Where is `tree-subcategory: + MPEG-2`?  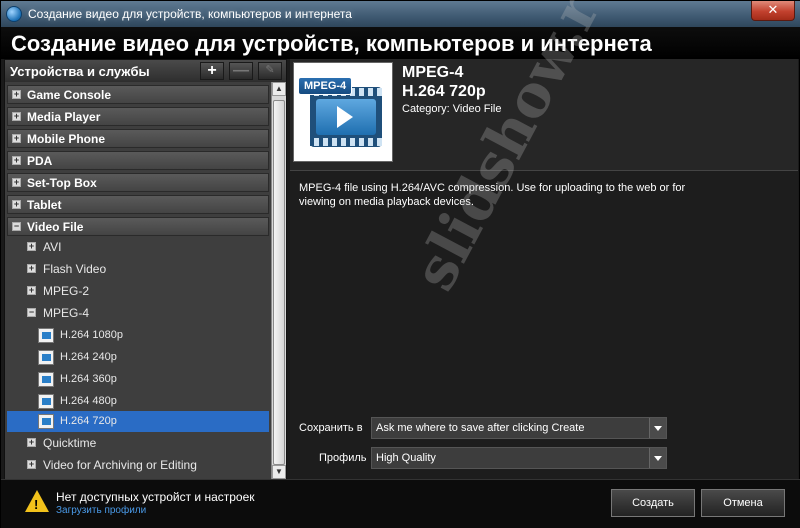 tree-subcategory: + MPEG-2 is located at coordinates (138, 291).